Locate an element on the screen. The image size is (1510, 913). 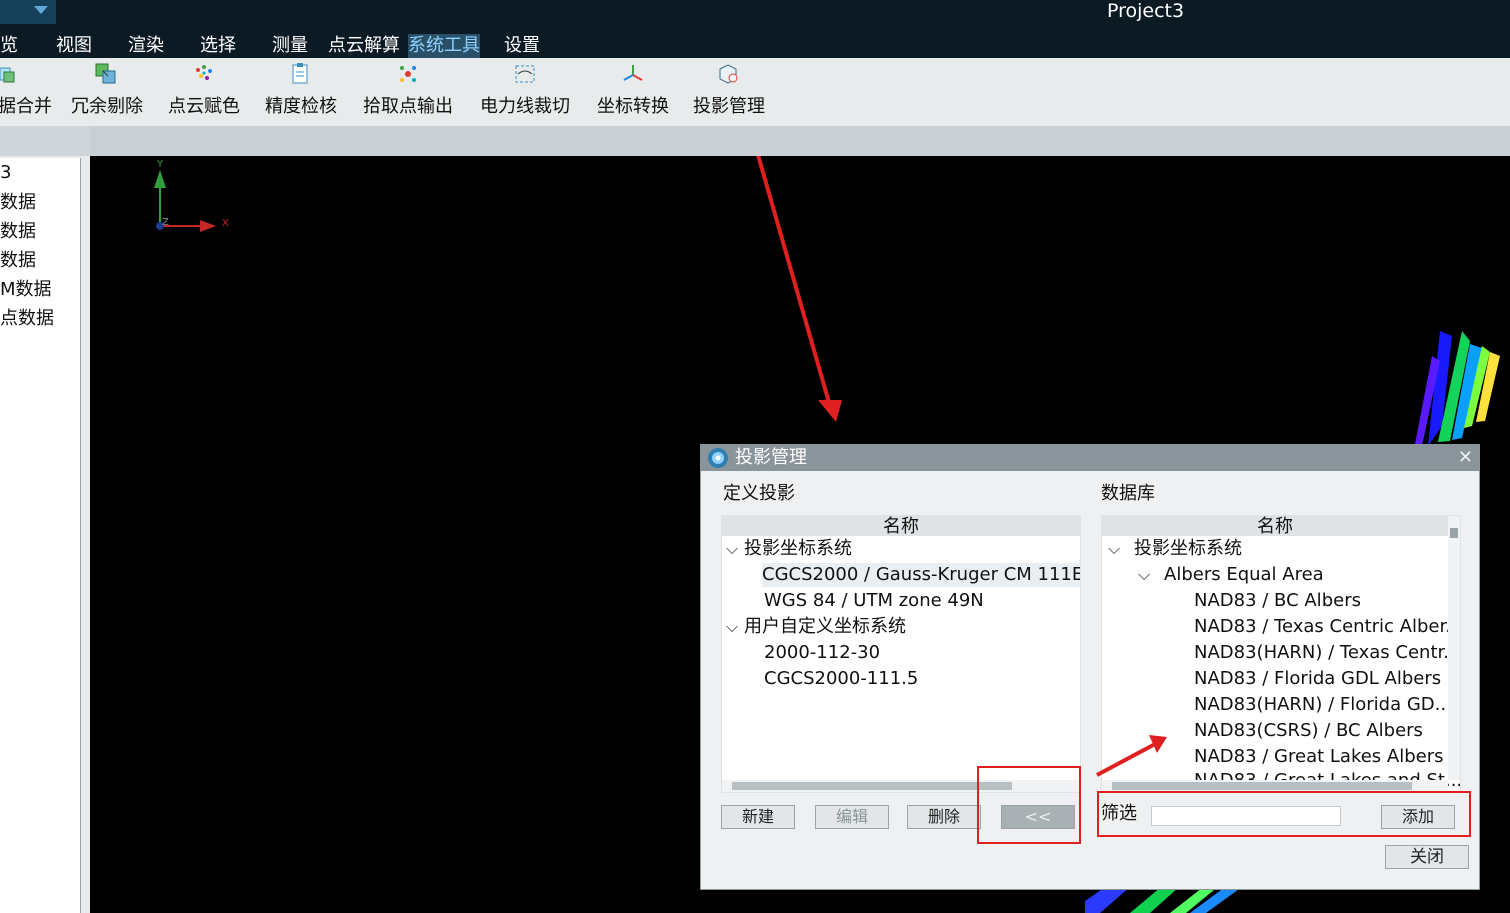
menu-settings: 设置 is located at coordinates (522, 46).